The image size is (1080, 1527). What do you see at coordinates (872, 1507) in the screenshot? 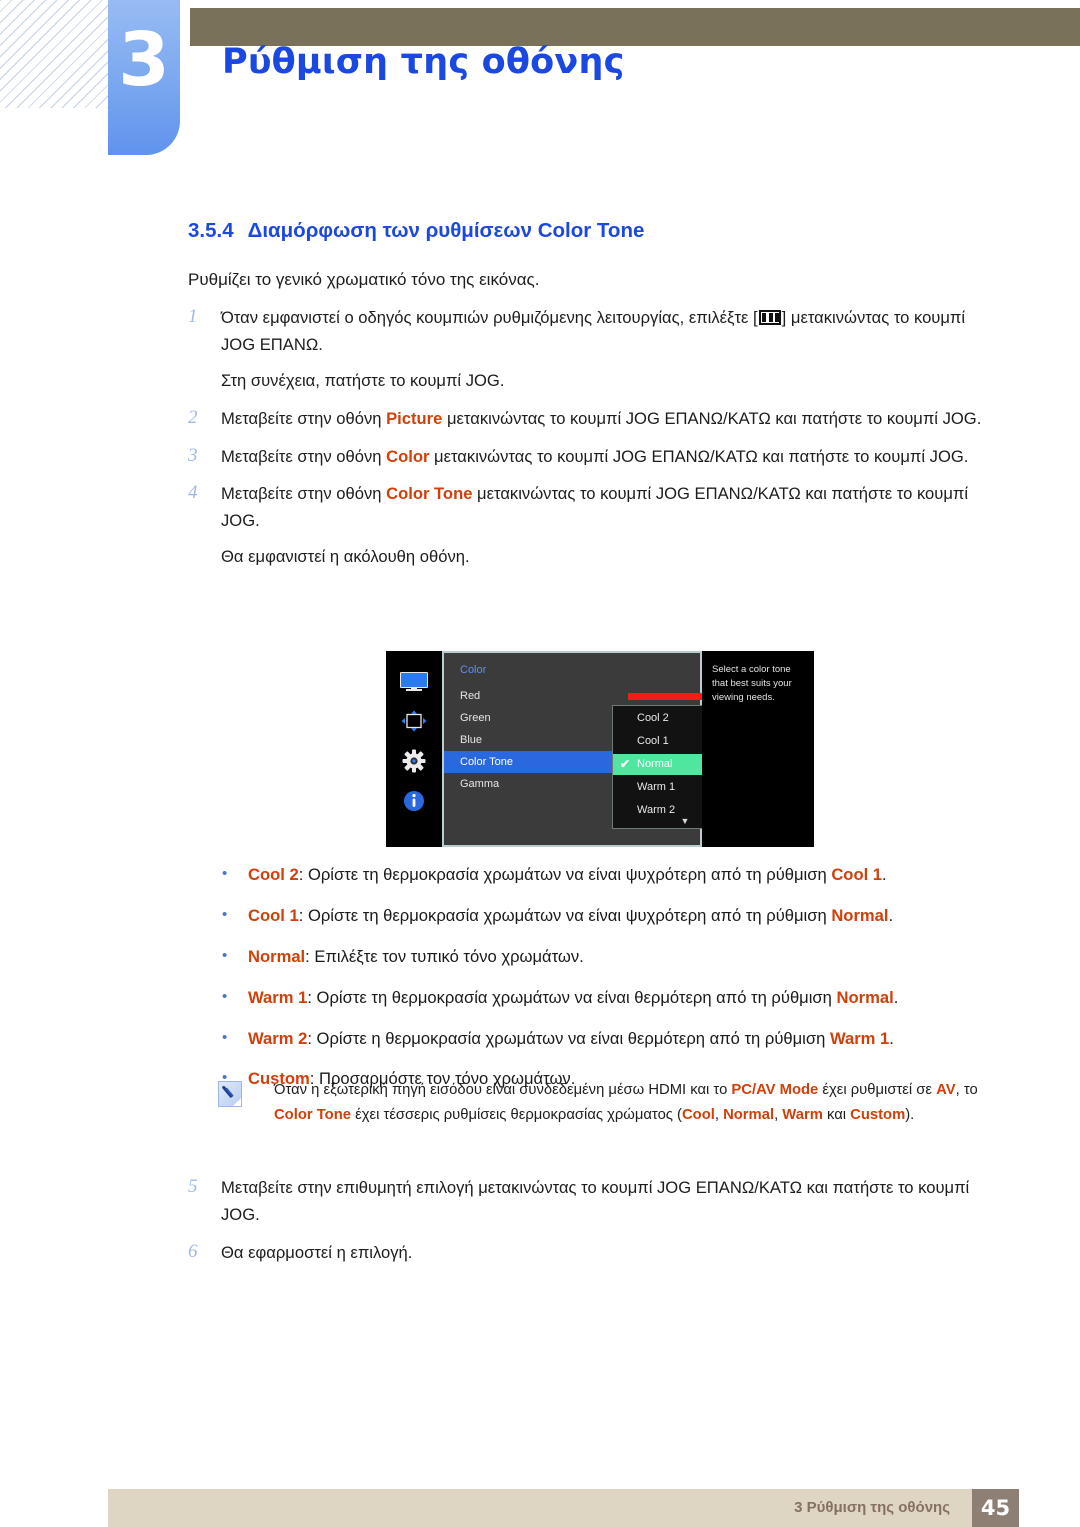
I see `footer-chapter-label: 3 Ρύθμιση της οθόνης` at bounding box center [872, 1507].